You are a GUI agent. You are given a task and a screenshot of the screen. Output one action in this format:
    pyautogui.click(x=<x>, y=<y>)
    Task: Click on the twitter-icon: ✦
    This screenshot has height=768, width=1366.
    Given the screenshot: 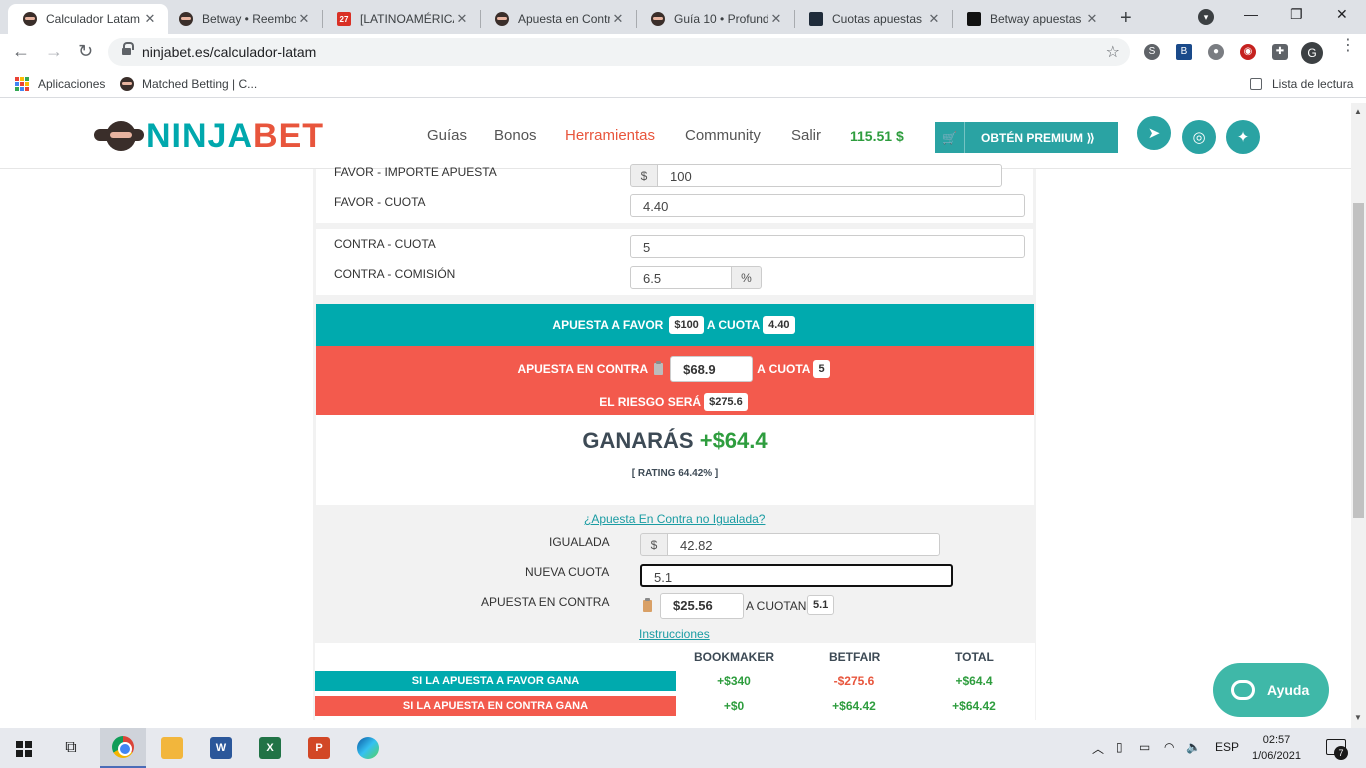 What is the action you would take?
    pyautogui.click(x=1243, y=137)
    